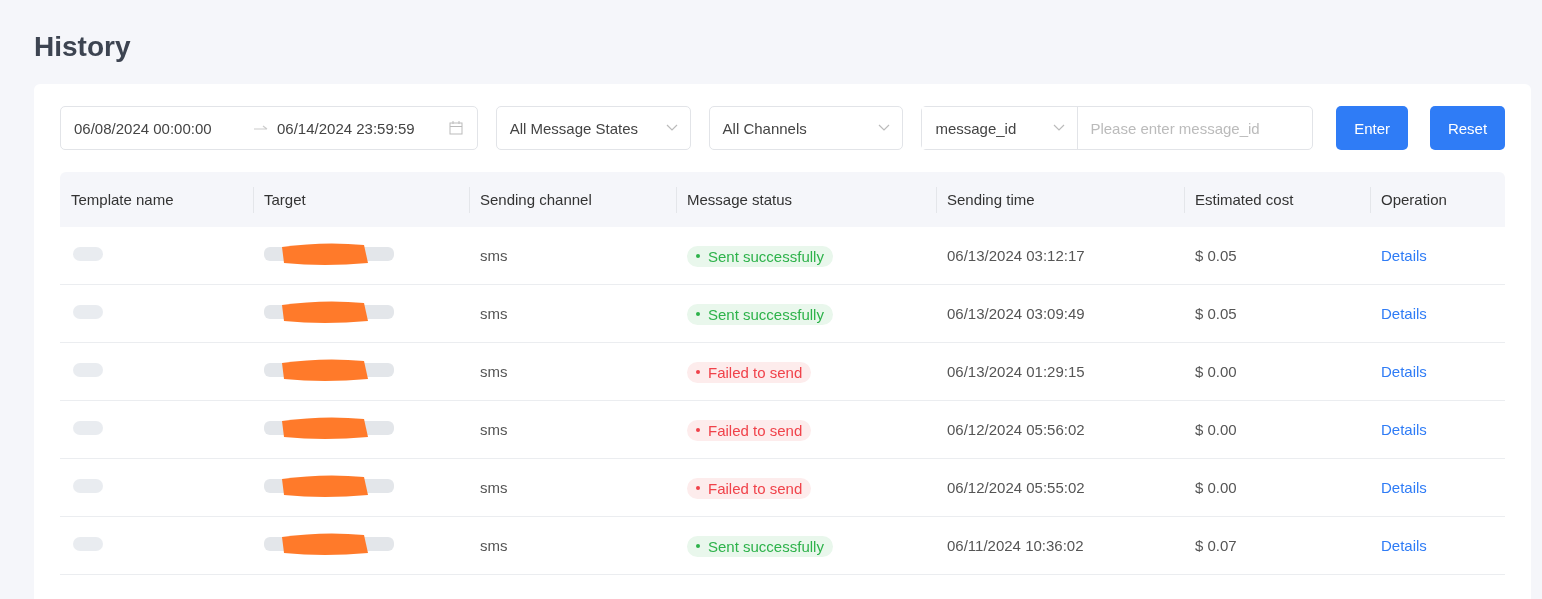  I want to click on field-select: message_id, so click(1000, 128).